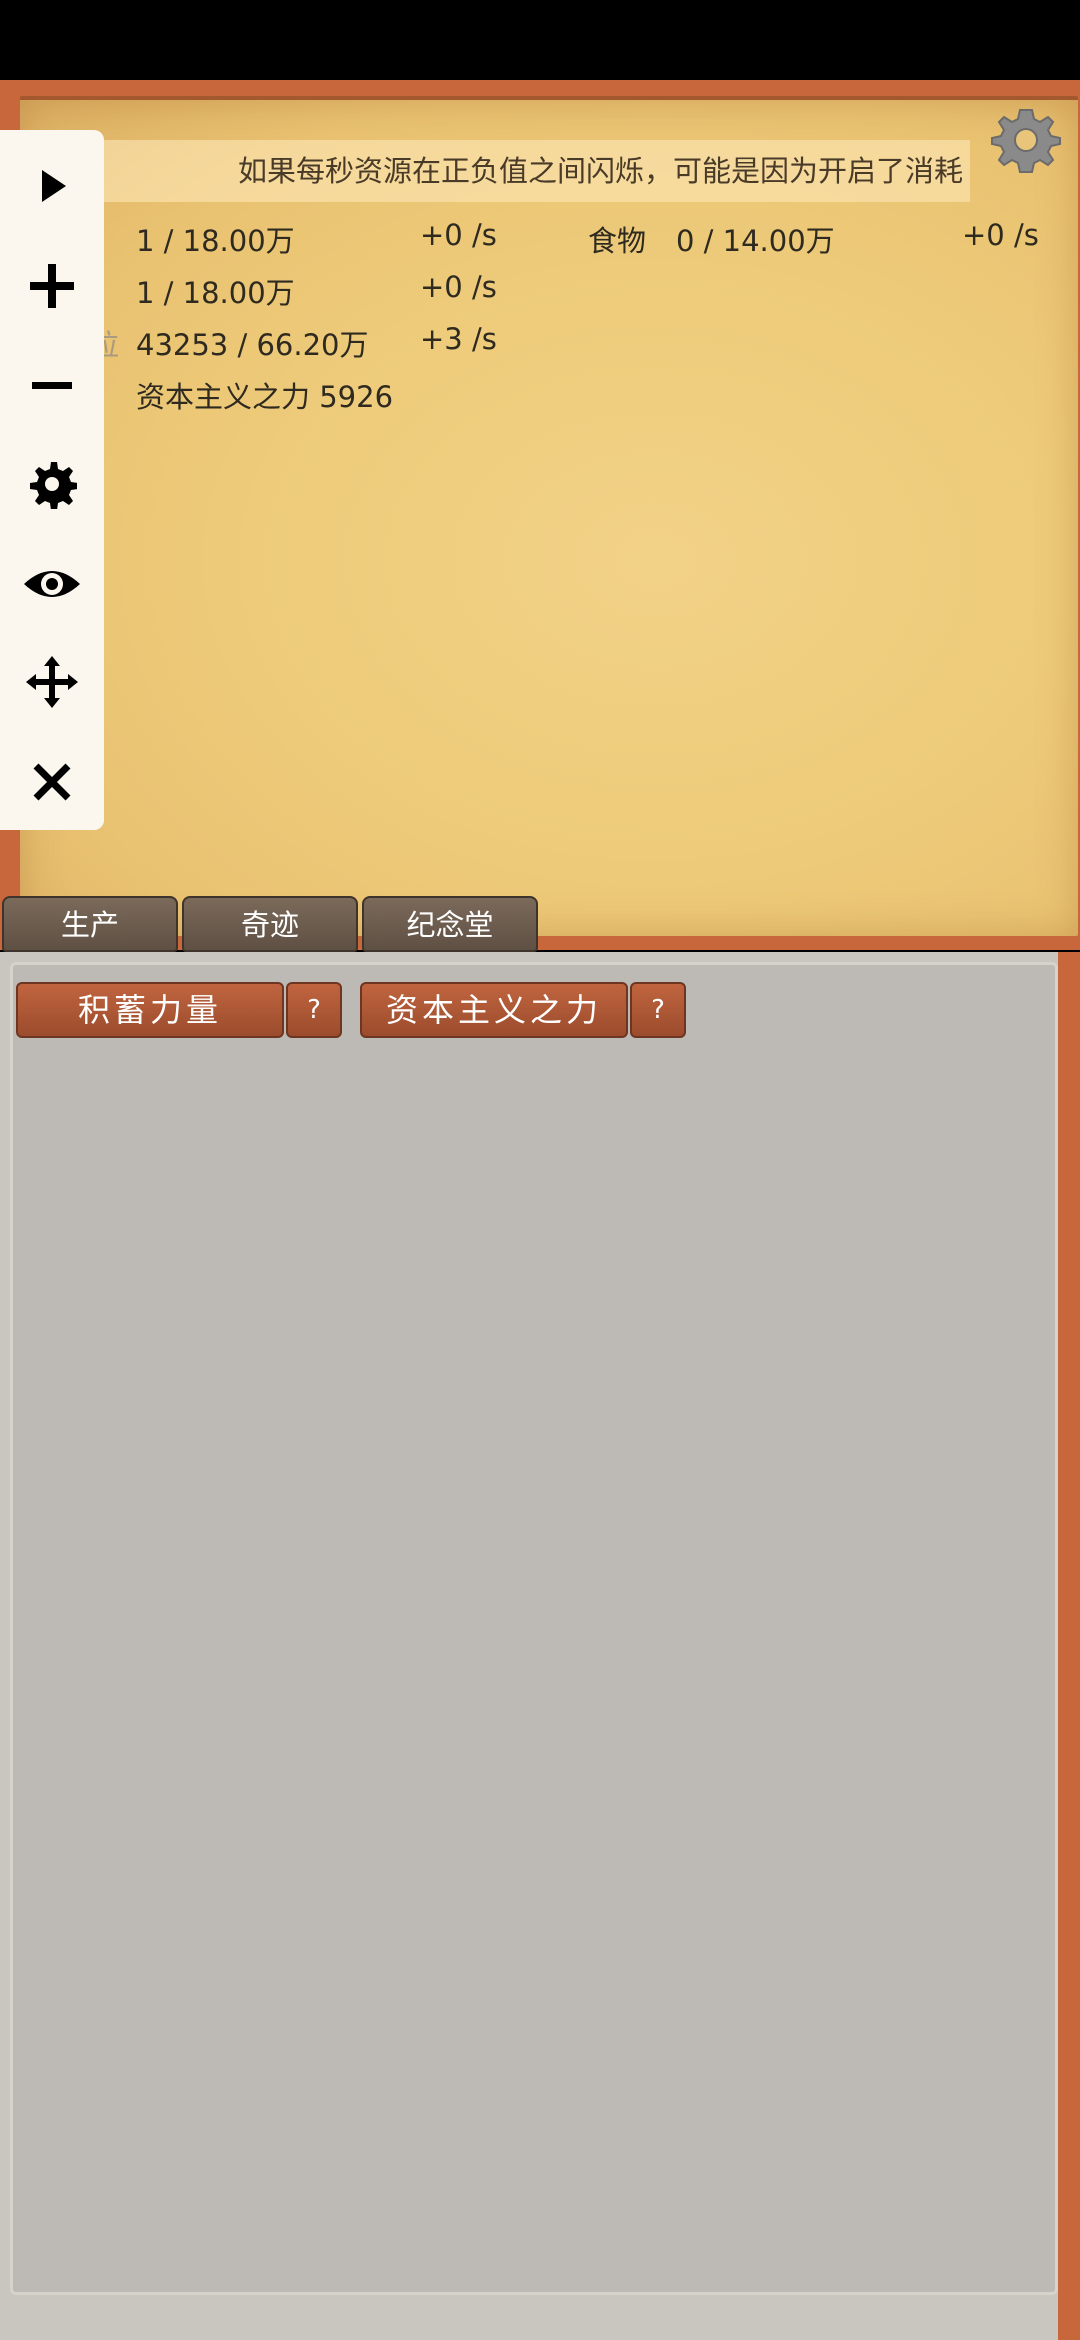  What do you see at coordinates (52, 782) in the screenshot?
I see `close-icon` at bounding box center [52, 782].